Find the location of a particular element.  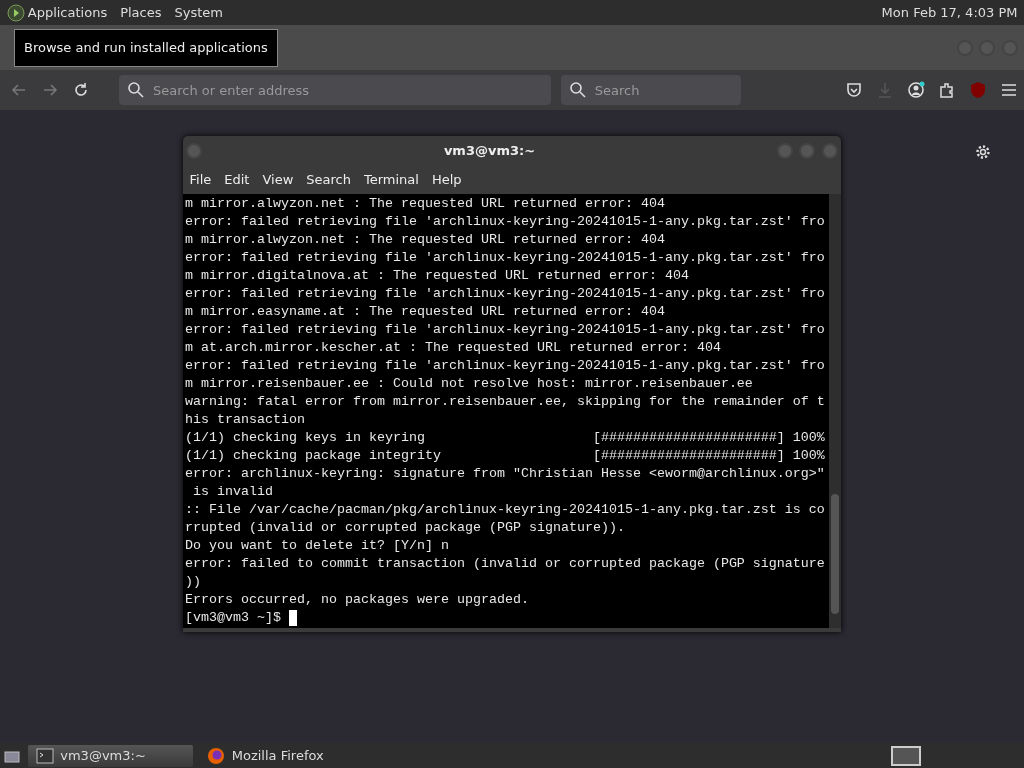

menu-item: View is located at coordinates (278, 180).